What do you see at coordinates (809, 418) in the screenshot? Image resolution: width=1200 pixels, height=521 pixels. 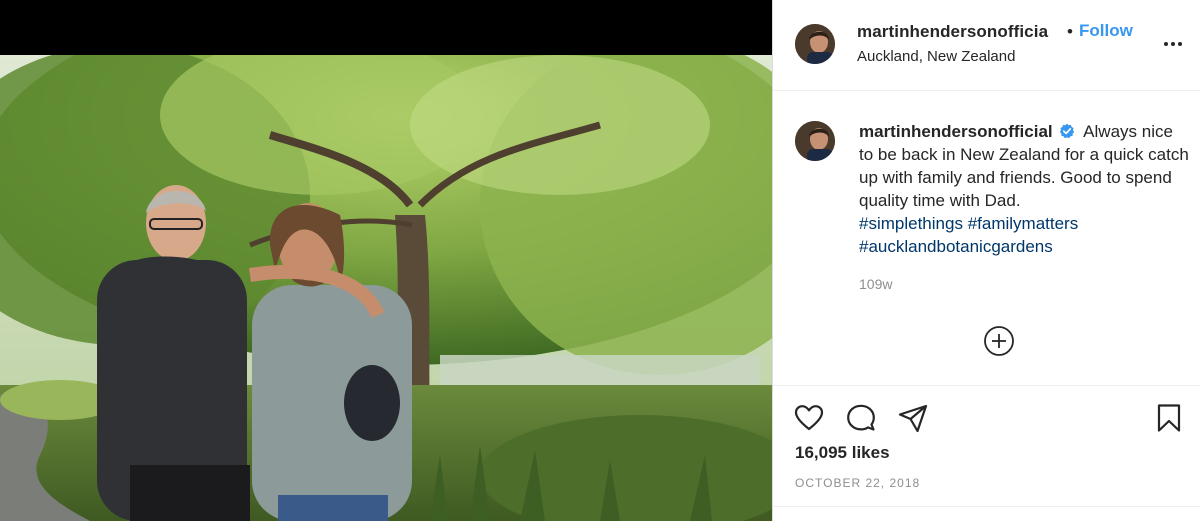 I see `heart-icon` at bounding box center [809, 418].